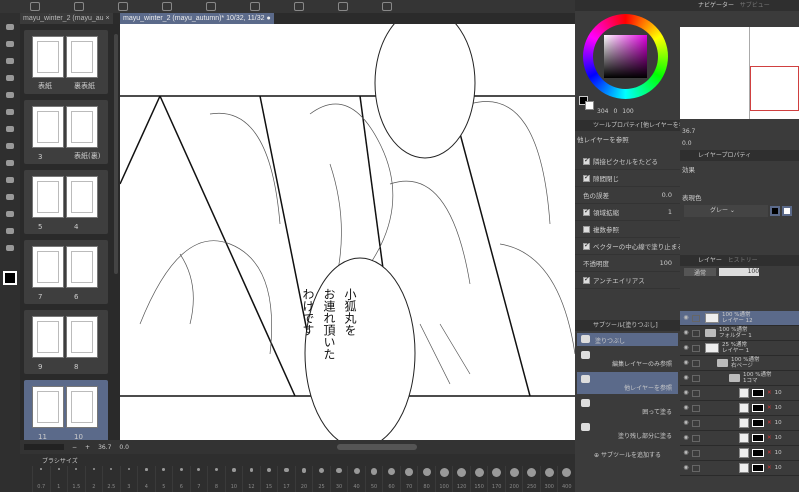 The image size is (799, 492). What do you see at coordinates (303, 479) in the screenshot?
I see `brush-size-preset: 20` at bounding box center [303, 479].